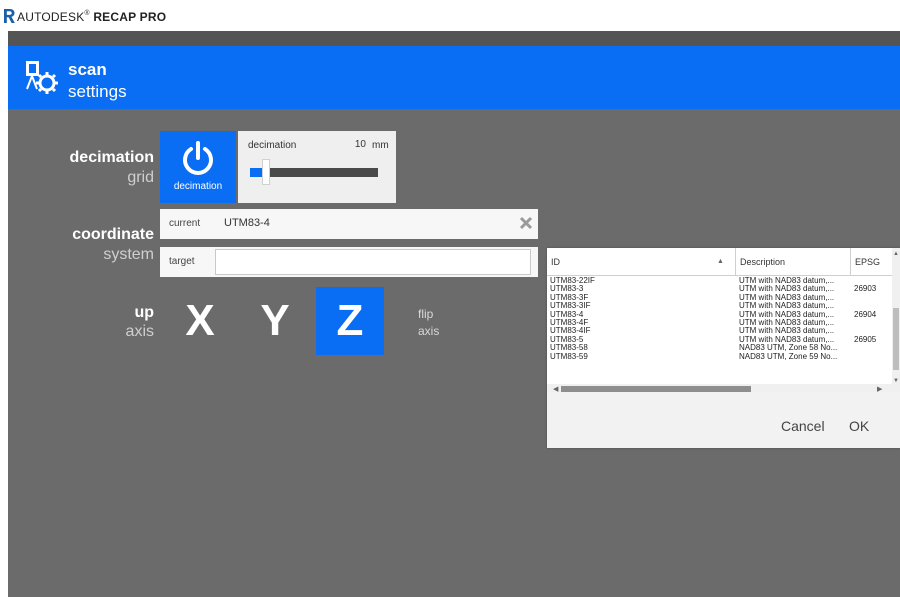  I want to click on cell-epsg: 26904, so click(865, 314).